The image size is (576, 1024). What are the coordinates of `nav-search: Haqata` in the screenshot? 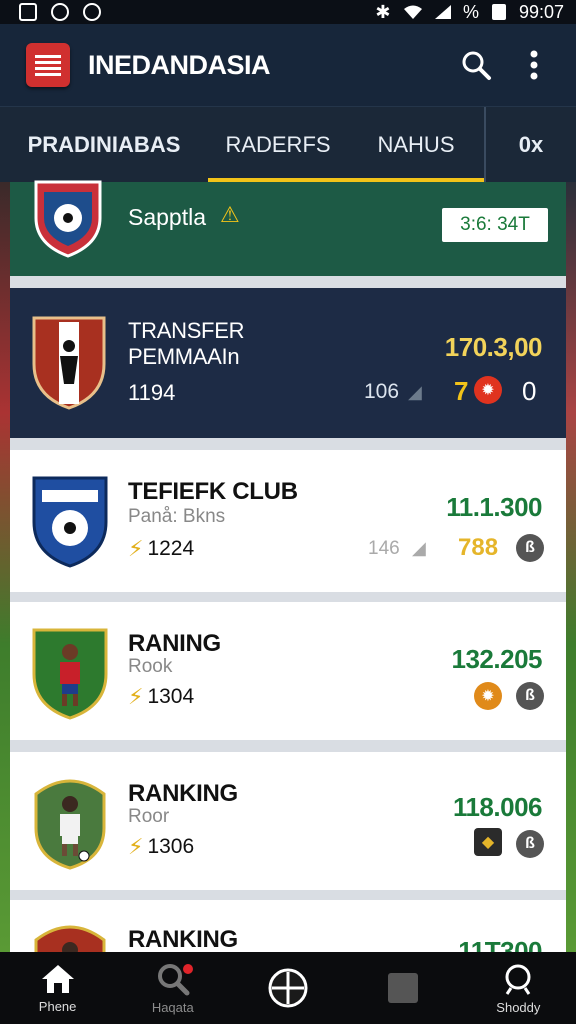 It's located at (173, 988).